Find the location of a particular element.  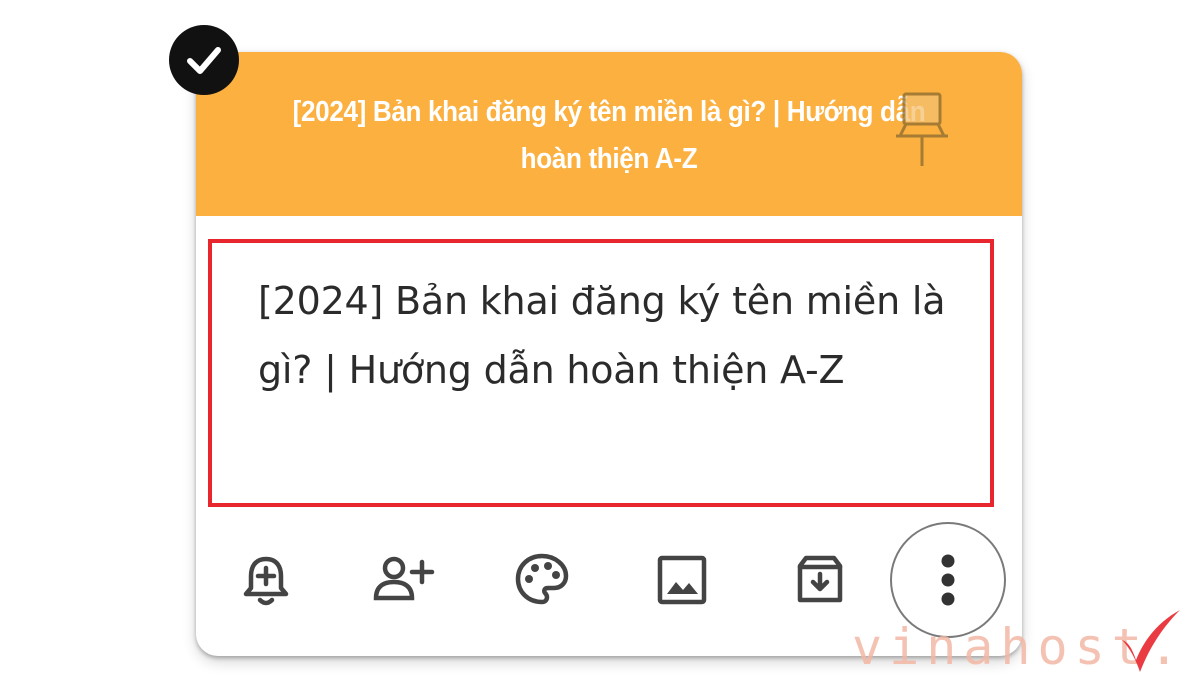

select-check-badge is located at coordinates (204, 60).